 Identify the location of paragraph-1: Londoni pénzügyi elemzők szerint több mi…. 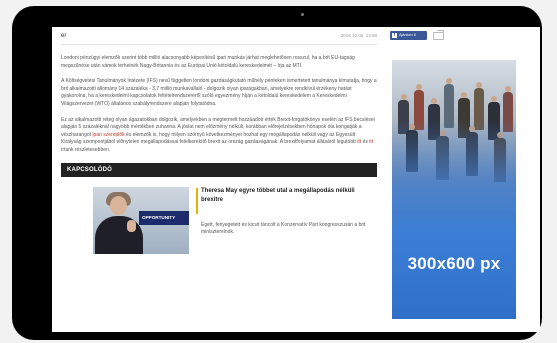
(208, 62).